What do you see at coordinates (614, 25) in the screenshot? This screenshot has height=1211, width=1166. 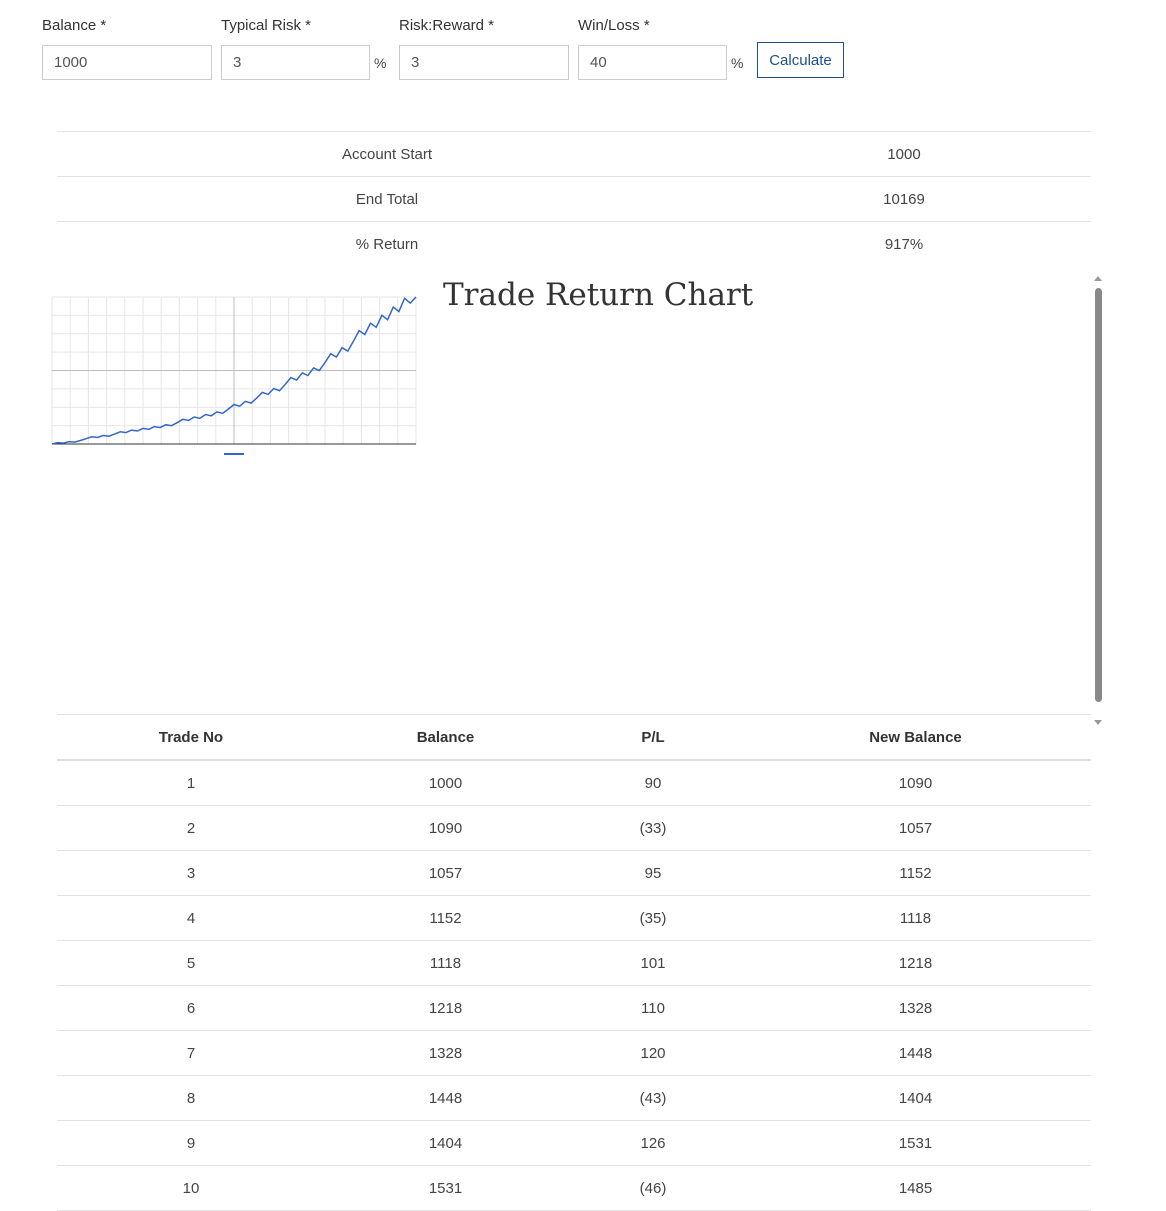 I see `win-loss-label: Win/Loss *` at bounding box center [614, 25].